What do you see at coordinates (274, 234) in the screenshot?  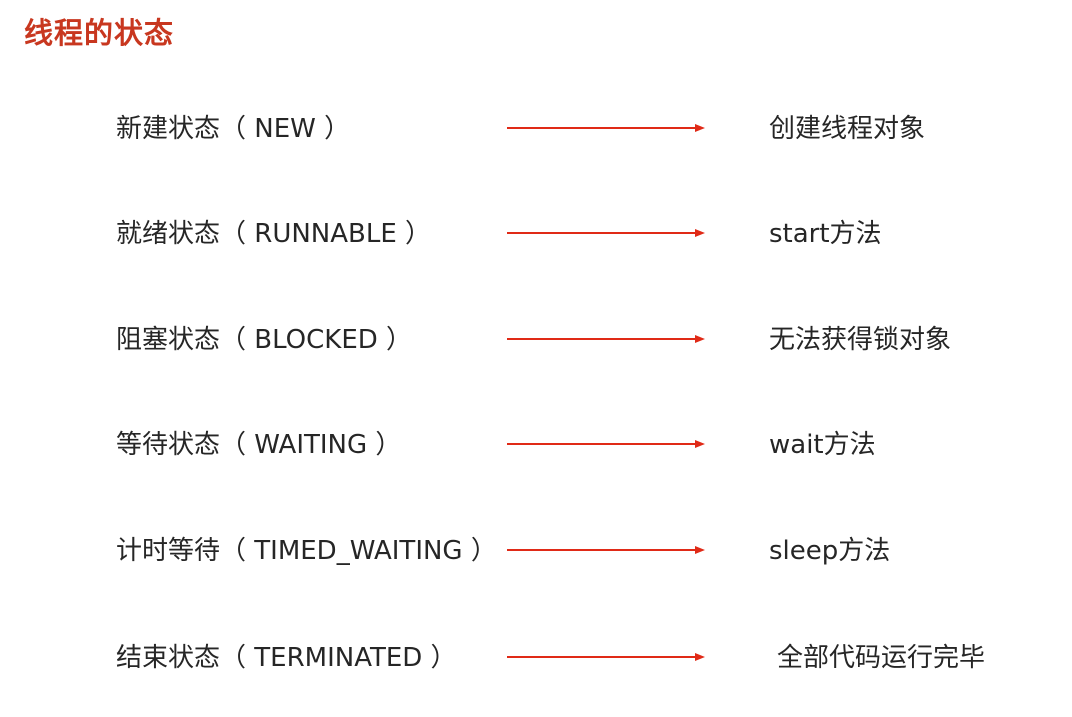 I see `state-label: 就绪状态（ RUNNABLE ）` at bounding box center [274, 234].